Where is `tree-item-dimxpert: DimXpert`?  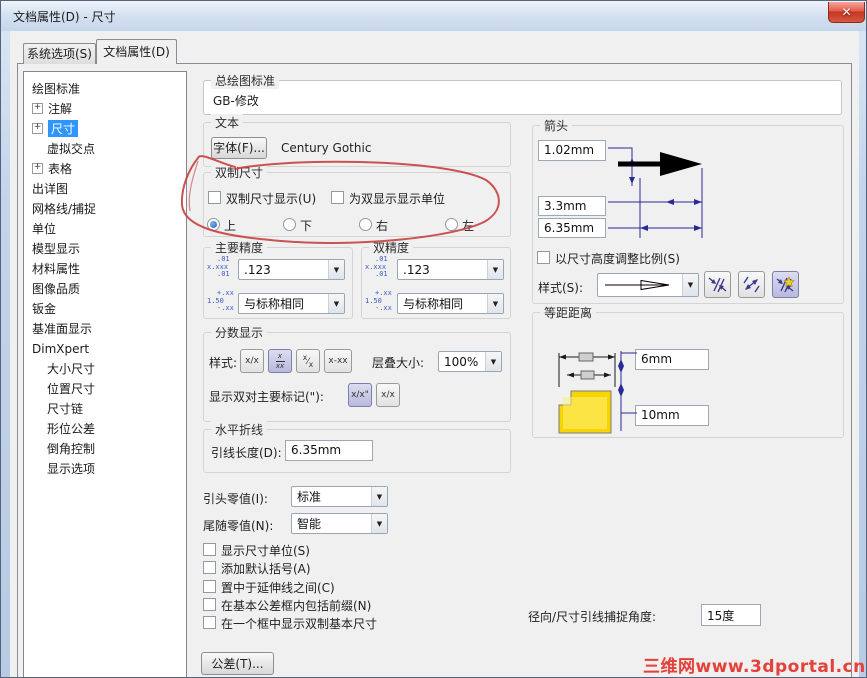
tree-item-dimxpert: DimXpert is located at coordinates (60, 348).